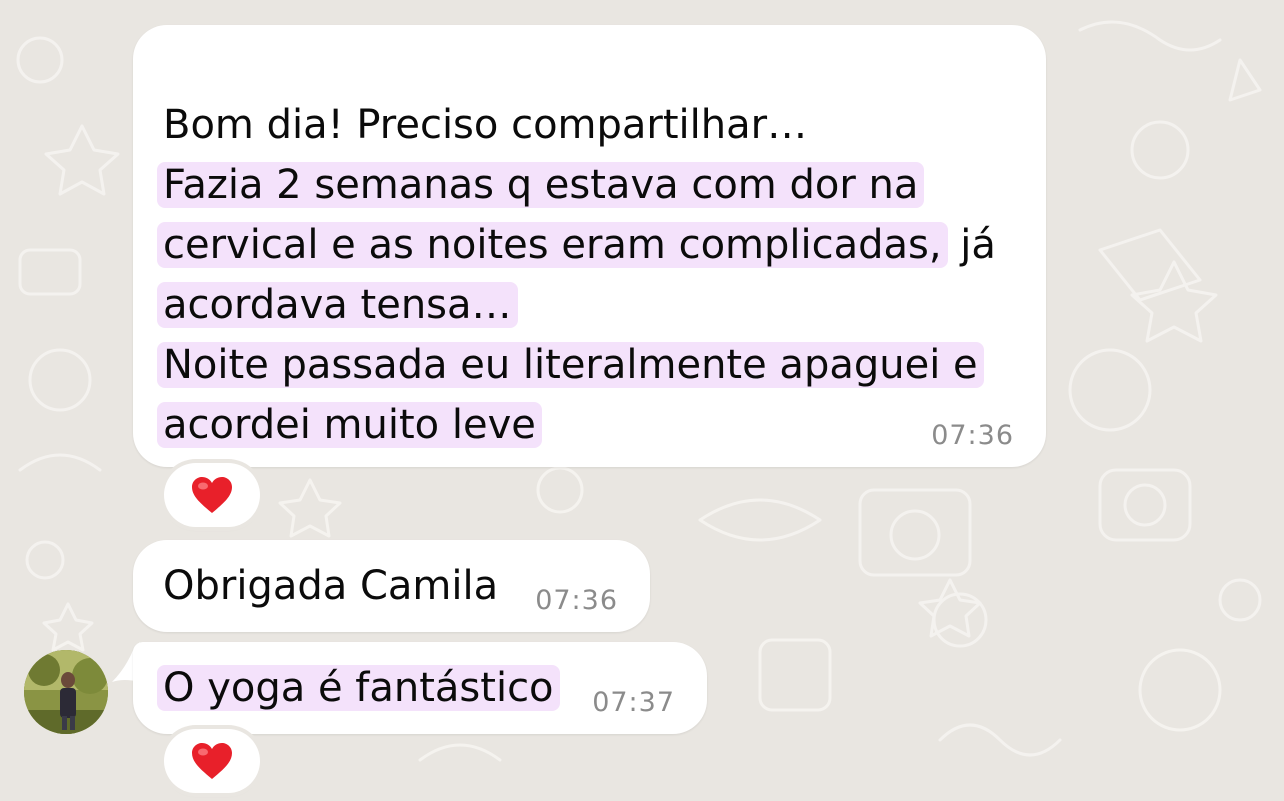 Image resolution: width=1284 pixels, height=801 pixels. I want to click on message-bubble: Obrigada Camila 07:36, so click(391, 586).